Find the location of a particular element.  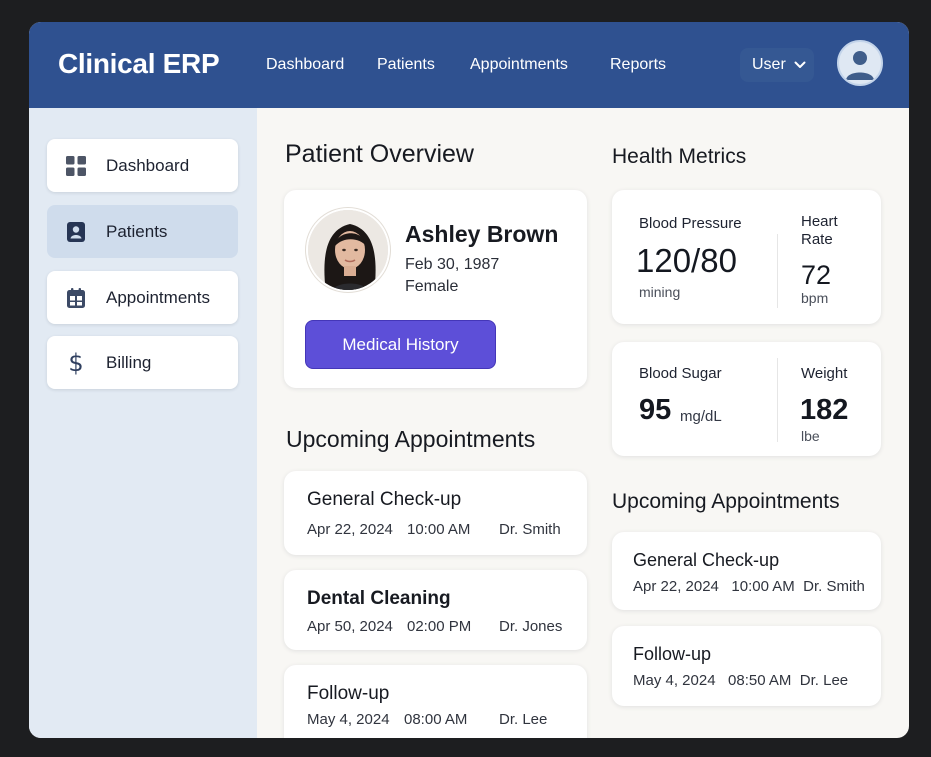

health-metrics-title: Health Metrics is located at coordinates (679, 156).